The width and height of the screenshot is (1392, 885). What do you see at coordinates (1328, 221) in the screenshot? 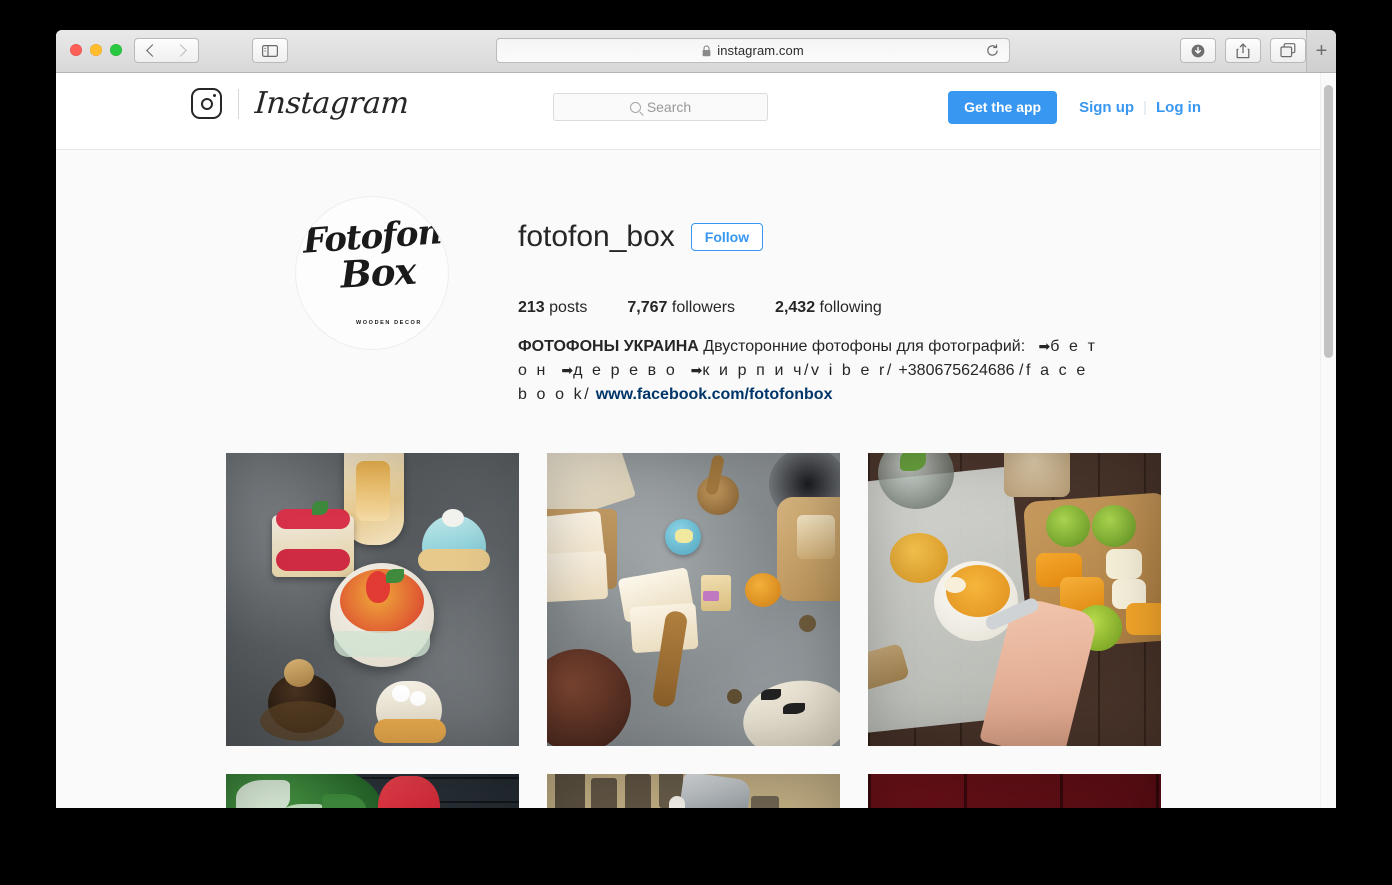
I see `scrollbar-thumb` at bounding box center [1328, 221].